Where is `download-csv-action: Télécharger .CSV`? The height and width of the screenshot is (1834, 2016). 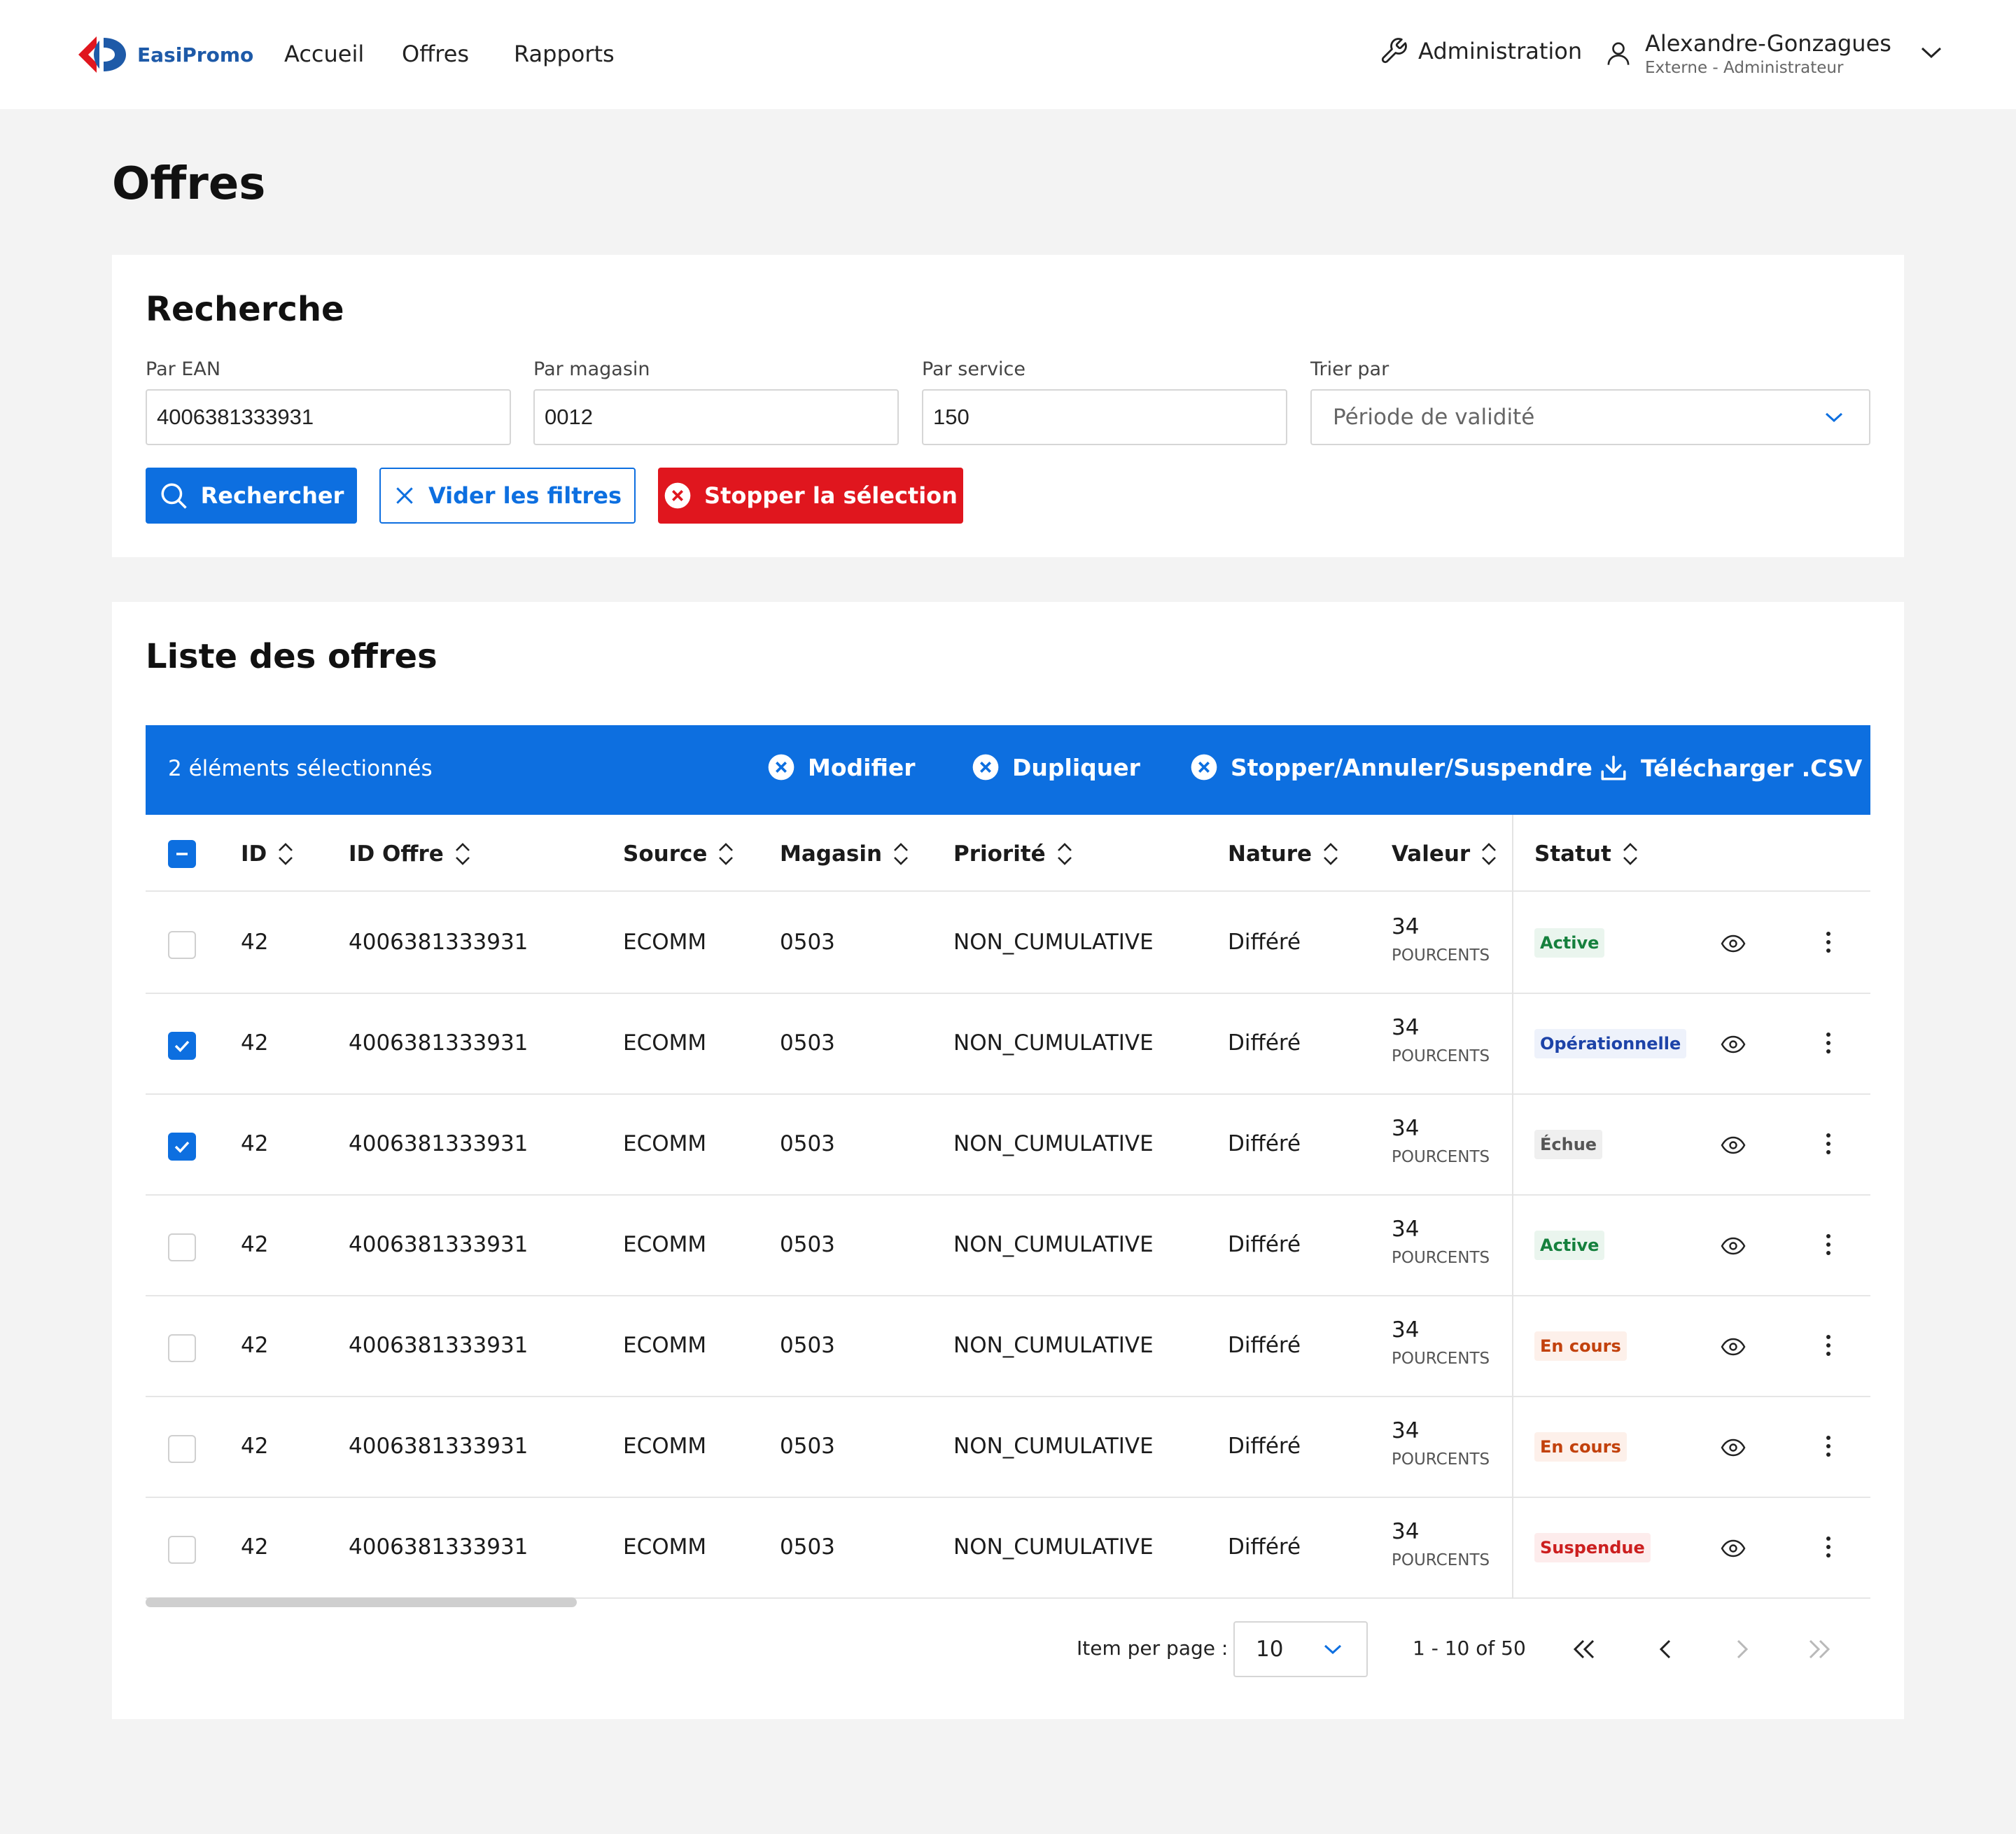
download-csv-action: Télécharger .CSV is located at coordinates (1730, 768).